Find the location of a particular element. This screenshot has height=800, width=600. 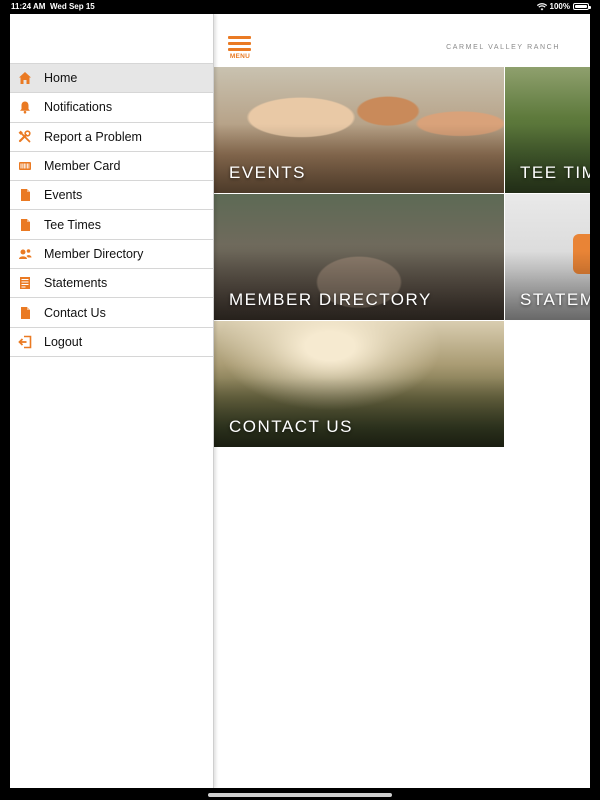

sidebar-item-statements: Statements is located at coordinates (111, 284).